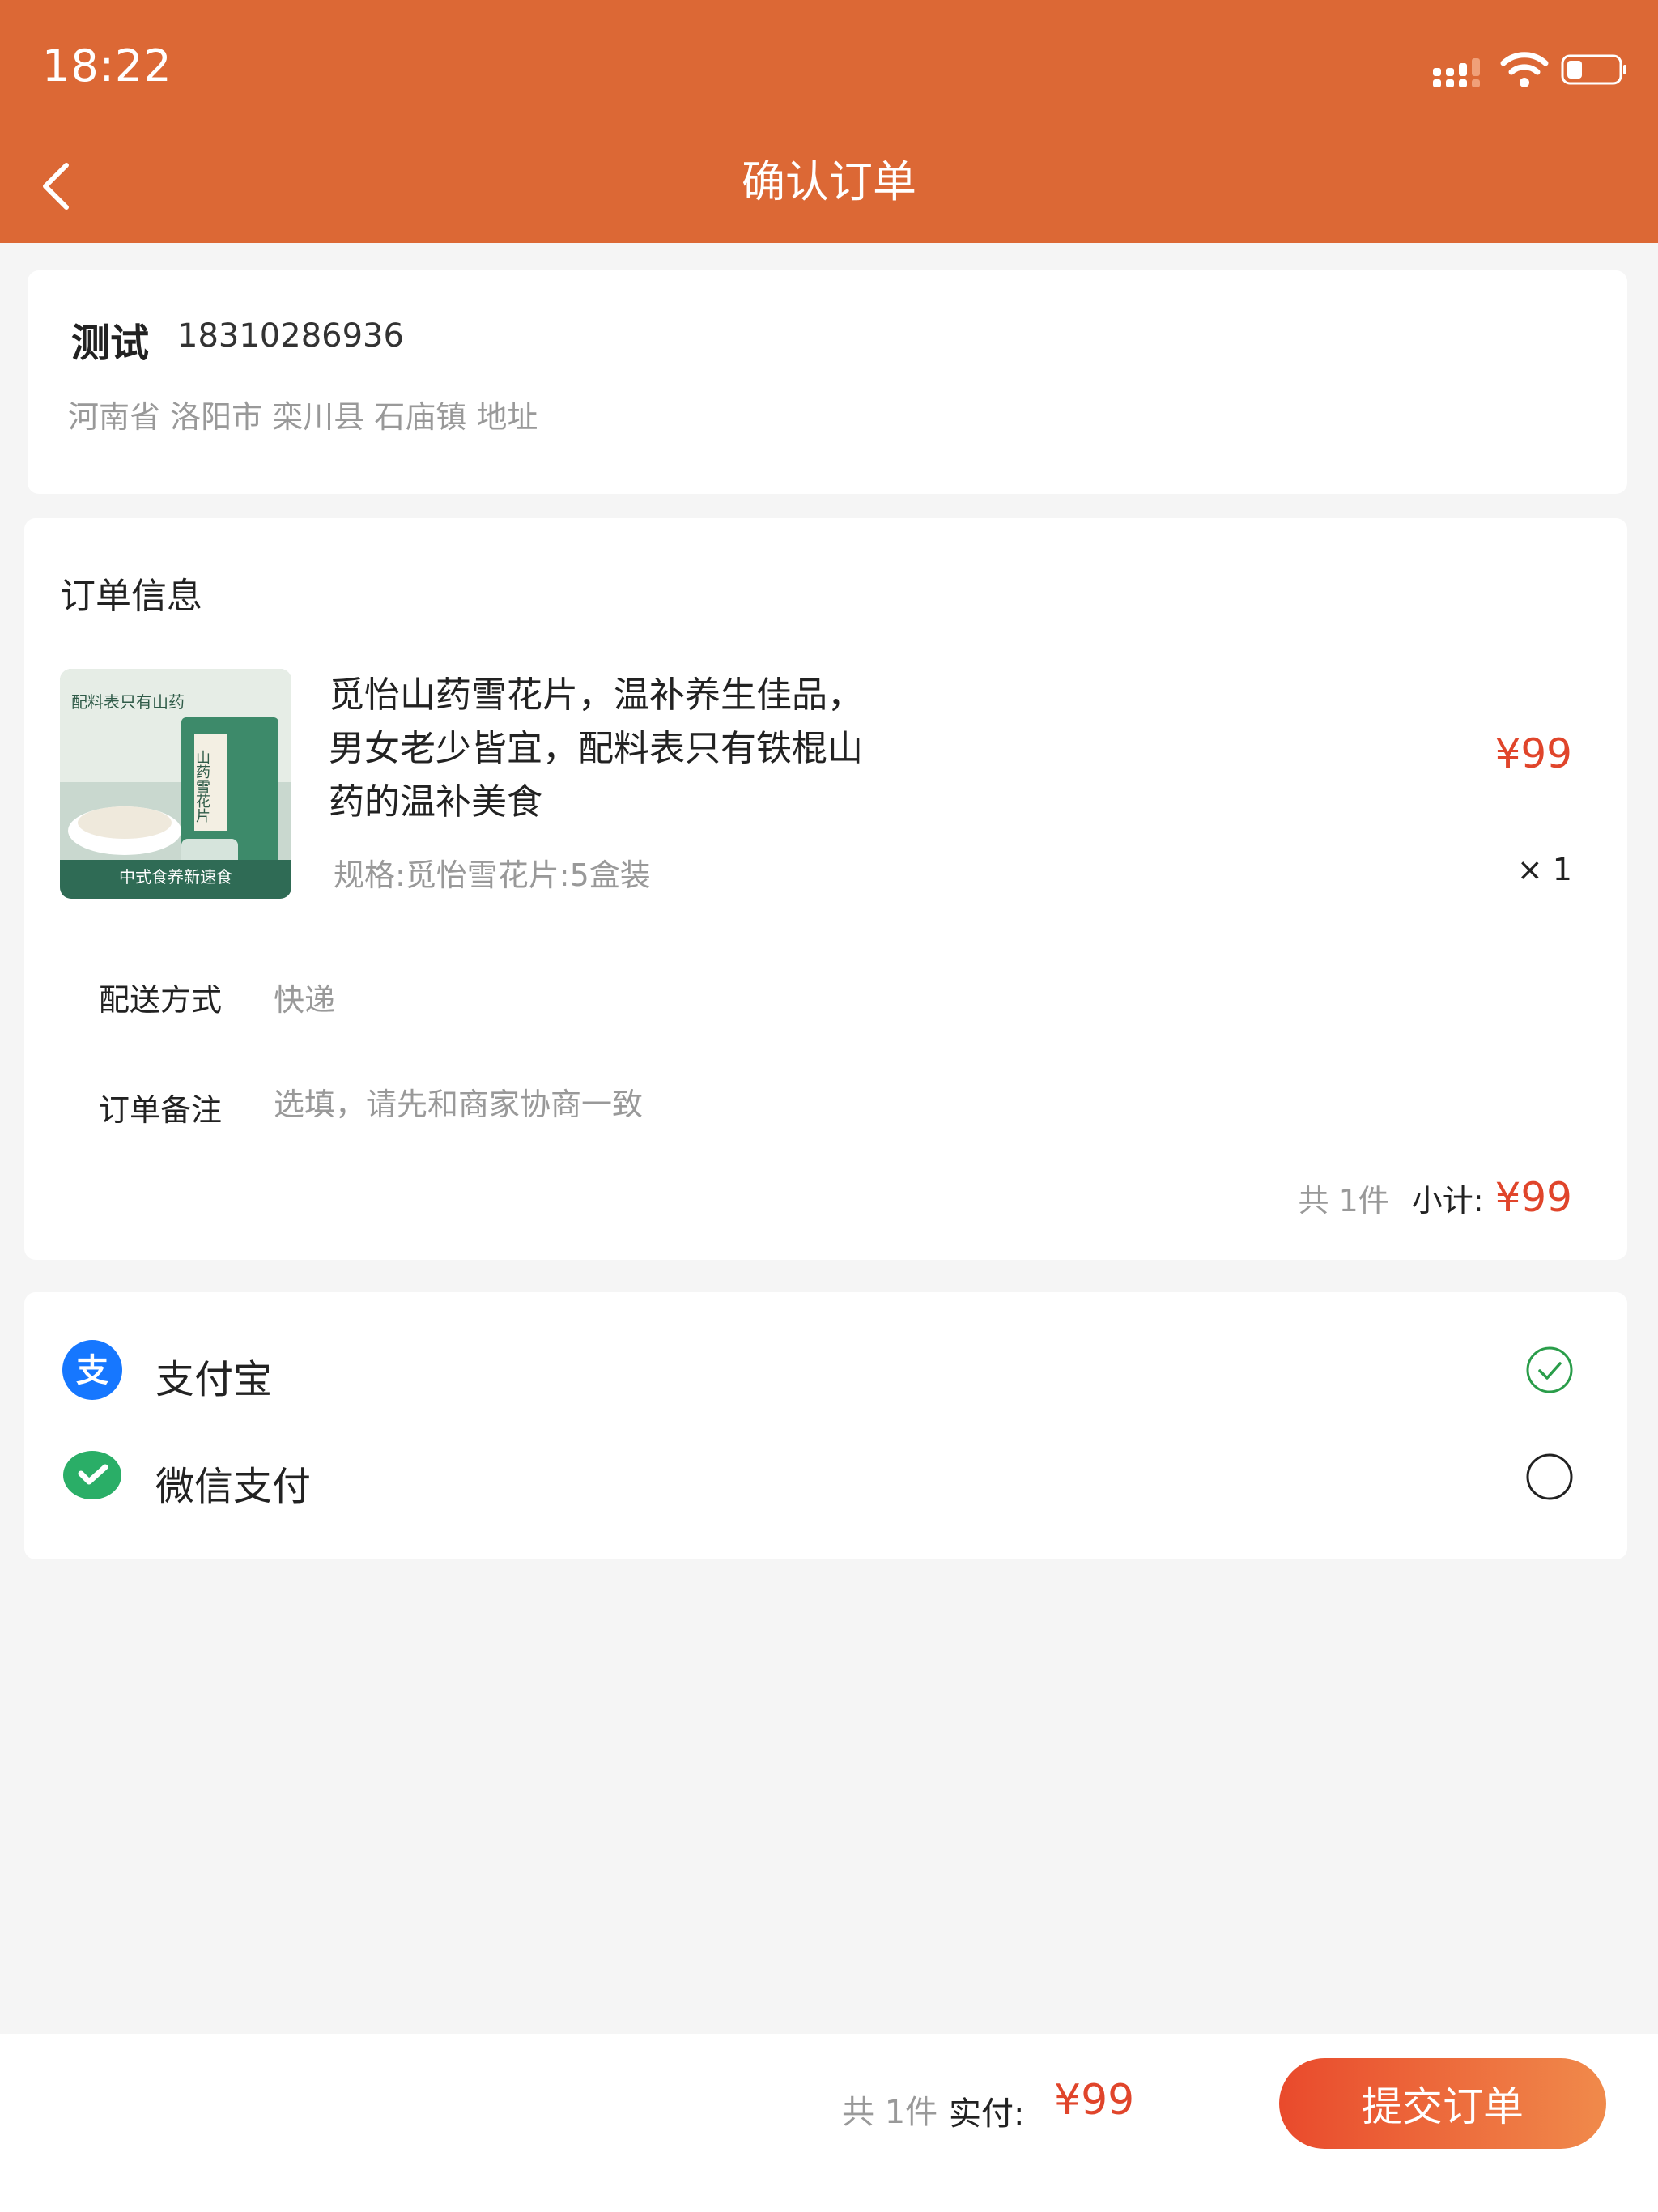 The width and height of the screenshot is (1658, 2212). I want to click on cellular-signal-icon, so click(1456, 73).